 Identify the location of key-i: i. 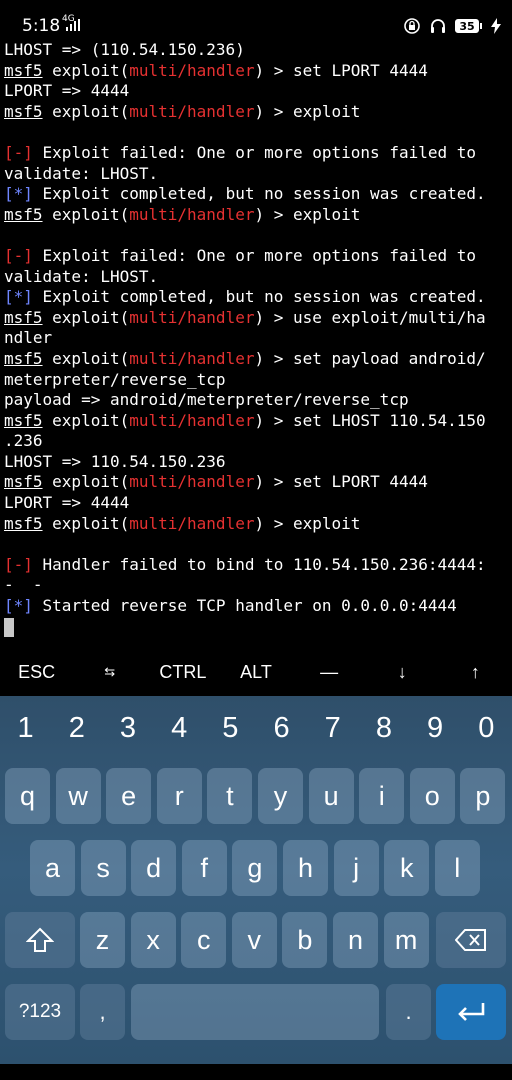
(382, 796).